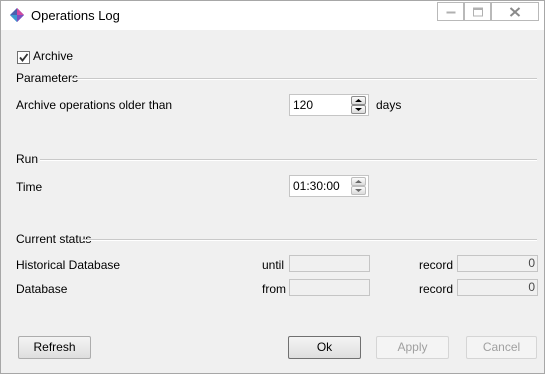 The image size is (545, 374). I want to click on database-record-label: record, so click(436, 289).